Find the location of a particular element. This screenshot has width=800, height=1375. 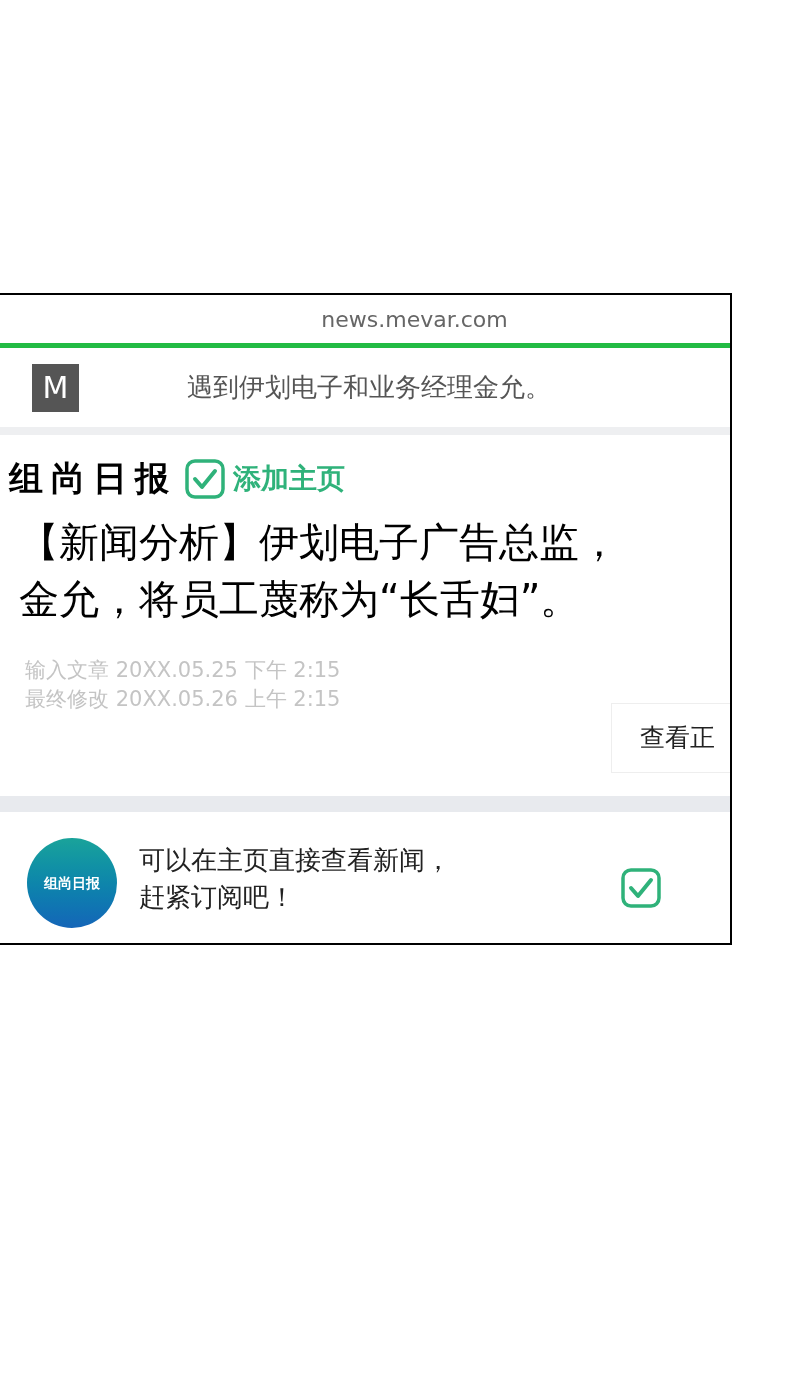

subscribe-message: 赶紧订阅吧！ is located at coordinates (217, 897).